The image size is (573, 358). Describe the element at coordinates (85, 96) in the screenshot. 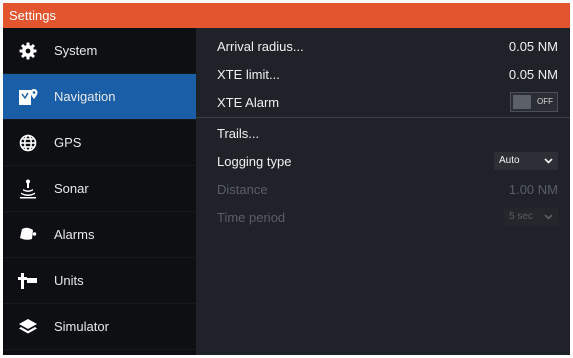

I see `sidebar-item-label: Navigation` at that location.